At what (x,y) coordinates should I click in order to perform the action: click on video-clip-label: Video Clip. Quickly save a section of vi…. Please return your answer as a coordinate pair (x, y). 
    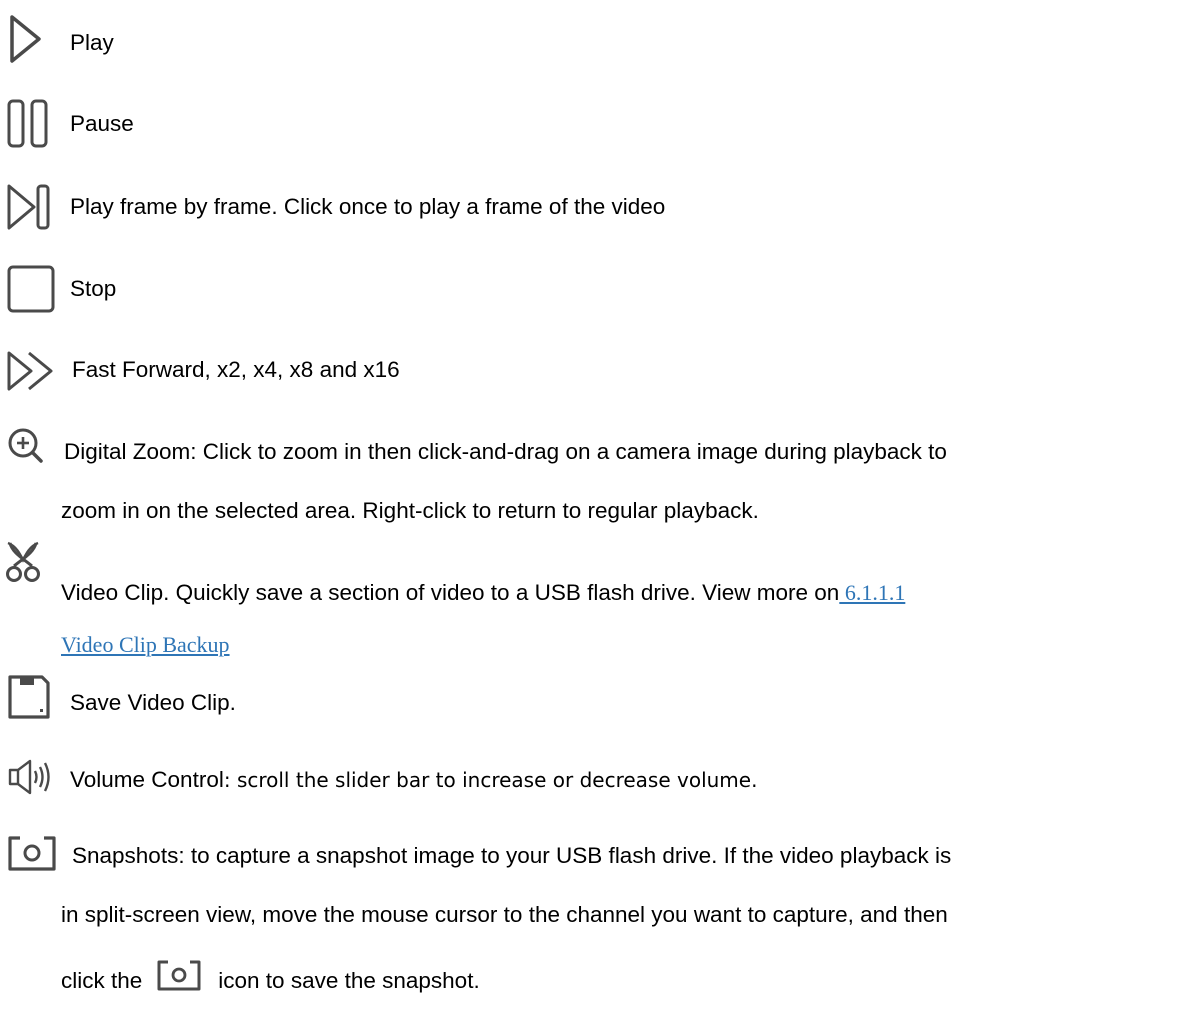
    Looking at the image, I should click on (483, 593).